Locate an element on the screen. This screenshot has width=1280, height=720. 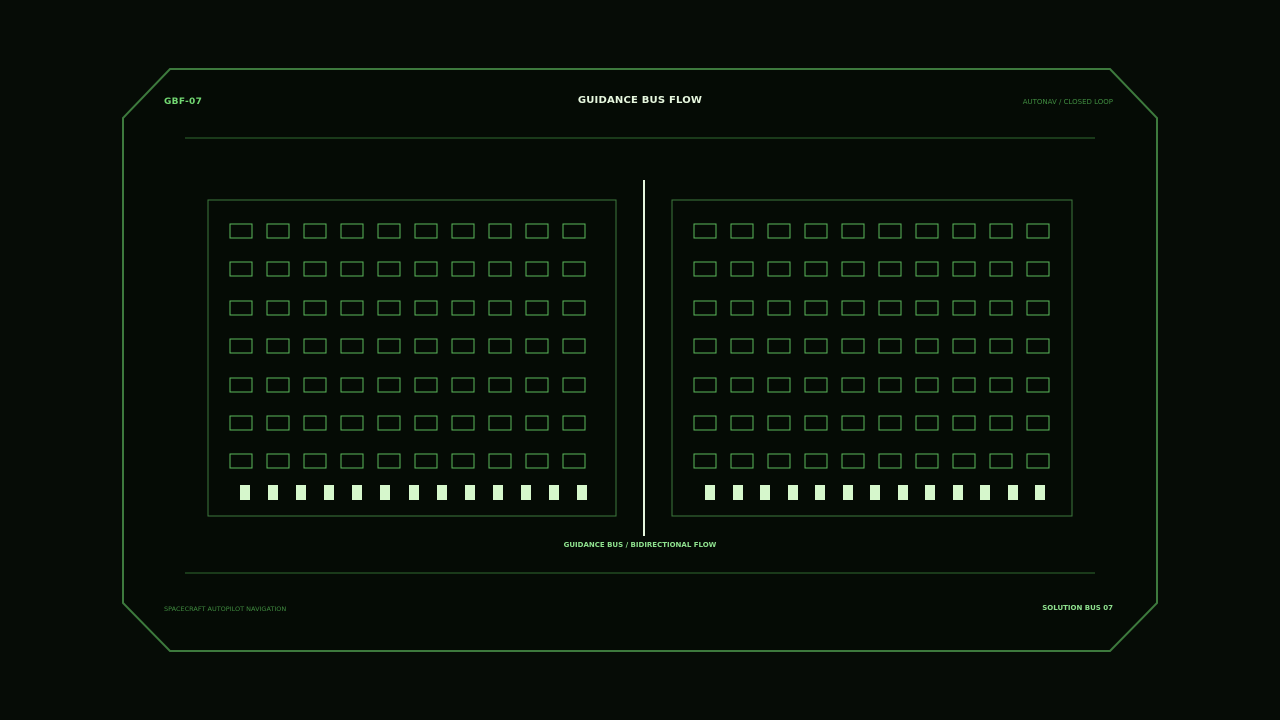
system-label: SPACECRAFT AUTOPILOT NAVIGATION is located at coordinates (225, 609).